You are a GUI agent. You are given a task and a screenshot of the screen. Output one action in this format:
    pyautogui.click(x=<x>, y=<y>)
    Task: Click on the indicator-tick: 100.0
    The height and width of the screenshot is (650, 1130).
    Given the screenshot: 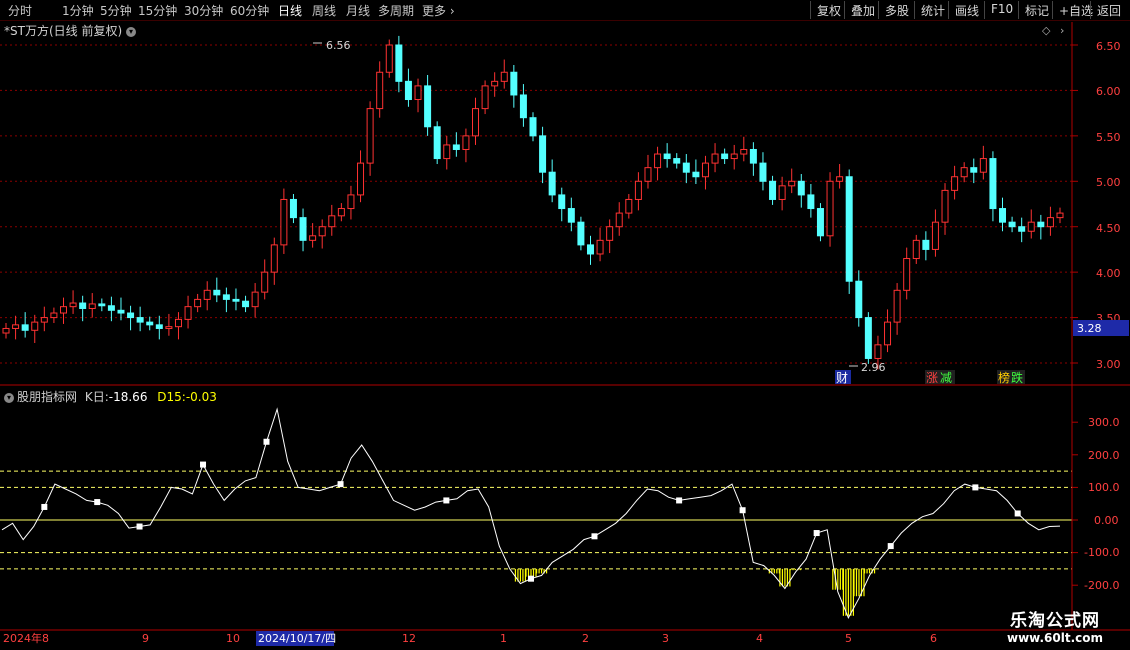 What is the action you would take?
    pyautogui.click(x=1104, y=487)
    